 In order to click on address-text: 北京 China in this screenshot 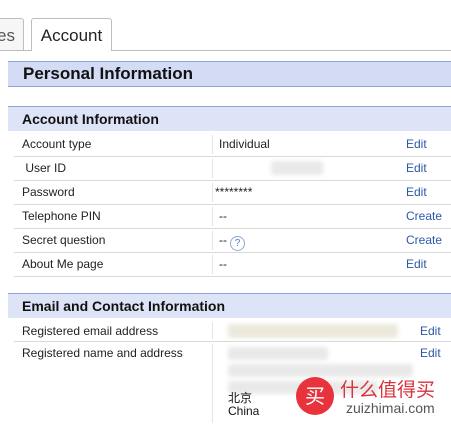, I will do `click(243, 405)`.